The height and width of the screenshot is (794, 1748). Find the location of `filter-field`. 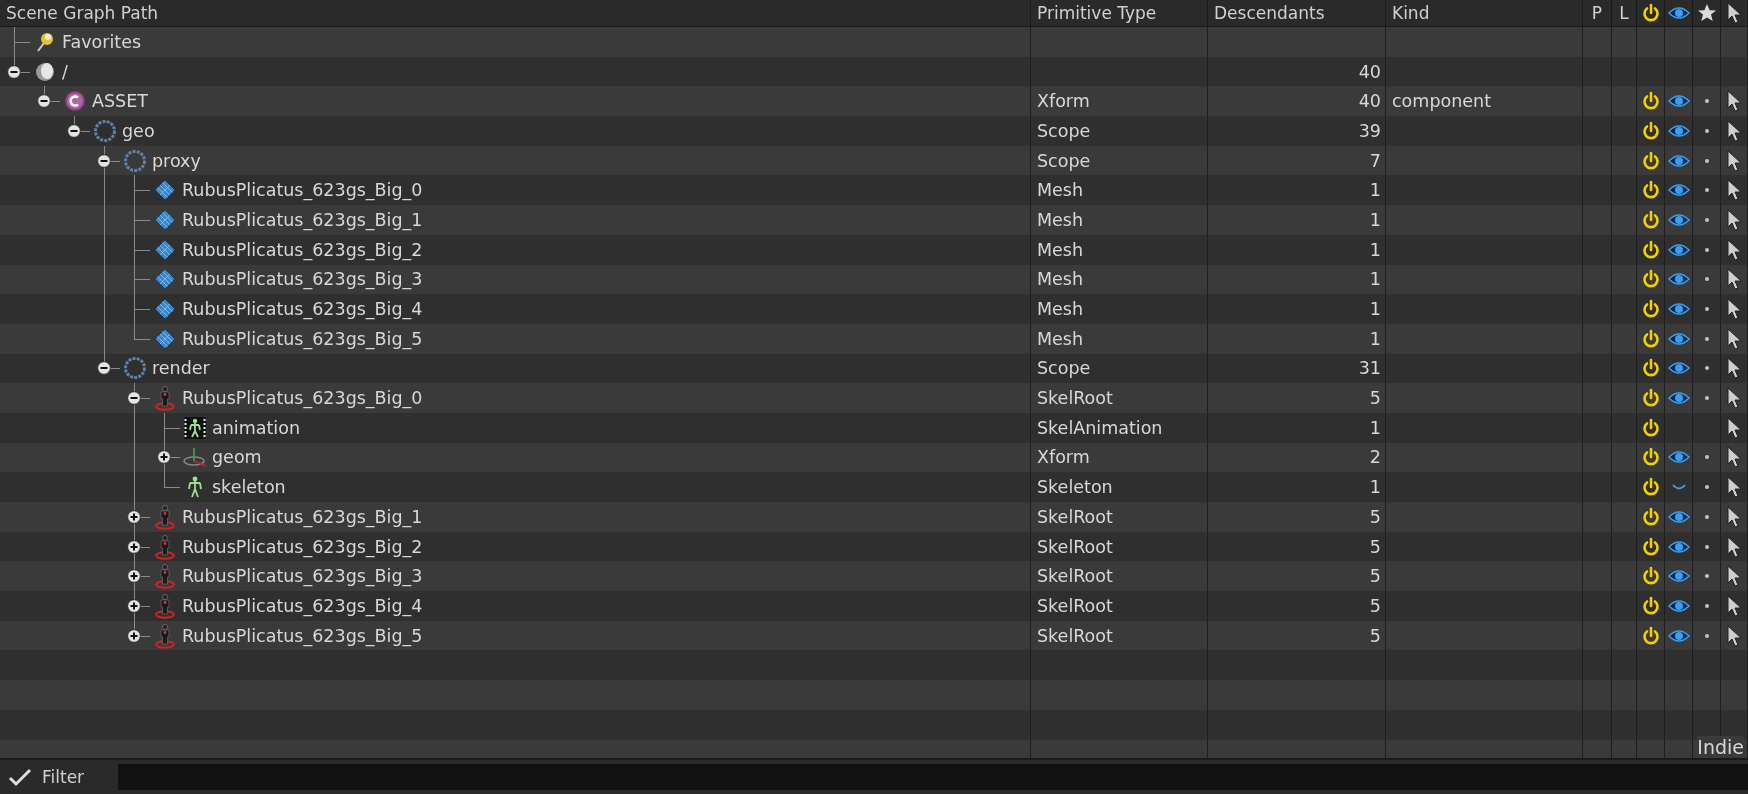

filter-field is located at coordinates (933, 777).